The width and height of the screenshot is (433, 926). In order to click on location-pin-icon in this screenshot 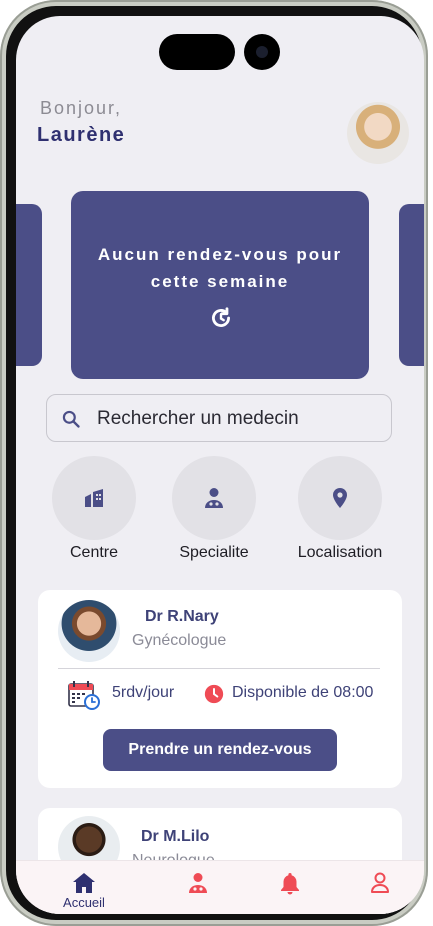, I will do `click(340, 498)`.